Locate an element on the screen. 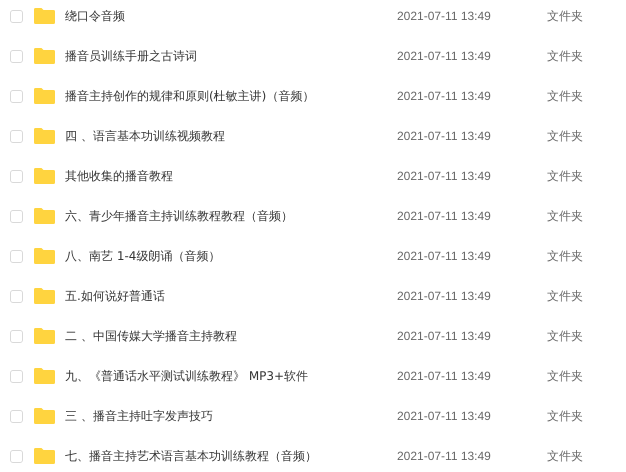 Image resolution: width=626 pixels, height=472 pixels. folder-name: 二 、中国传媒大学播音主持教程 is located at coordinates (225, 336).